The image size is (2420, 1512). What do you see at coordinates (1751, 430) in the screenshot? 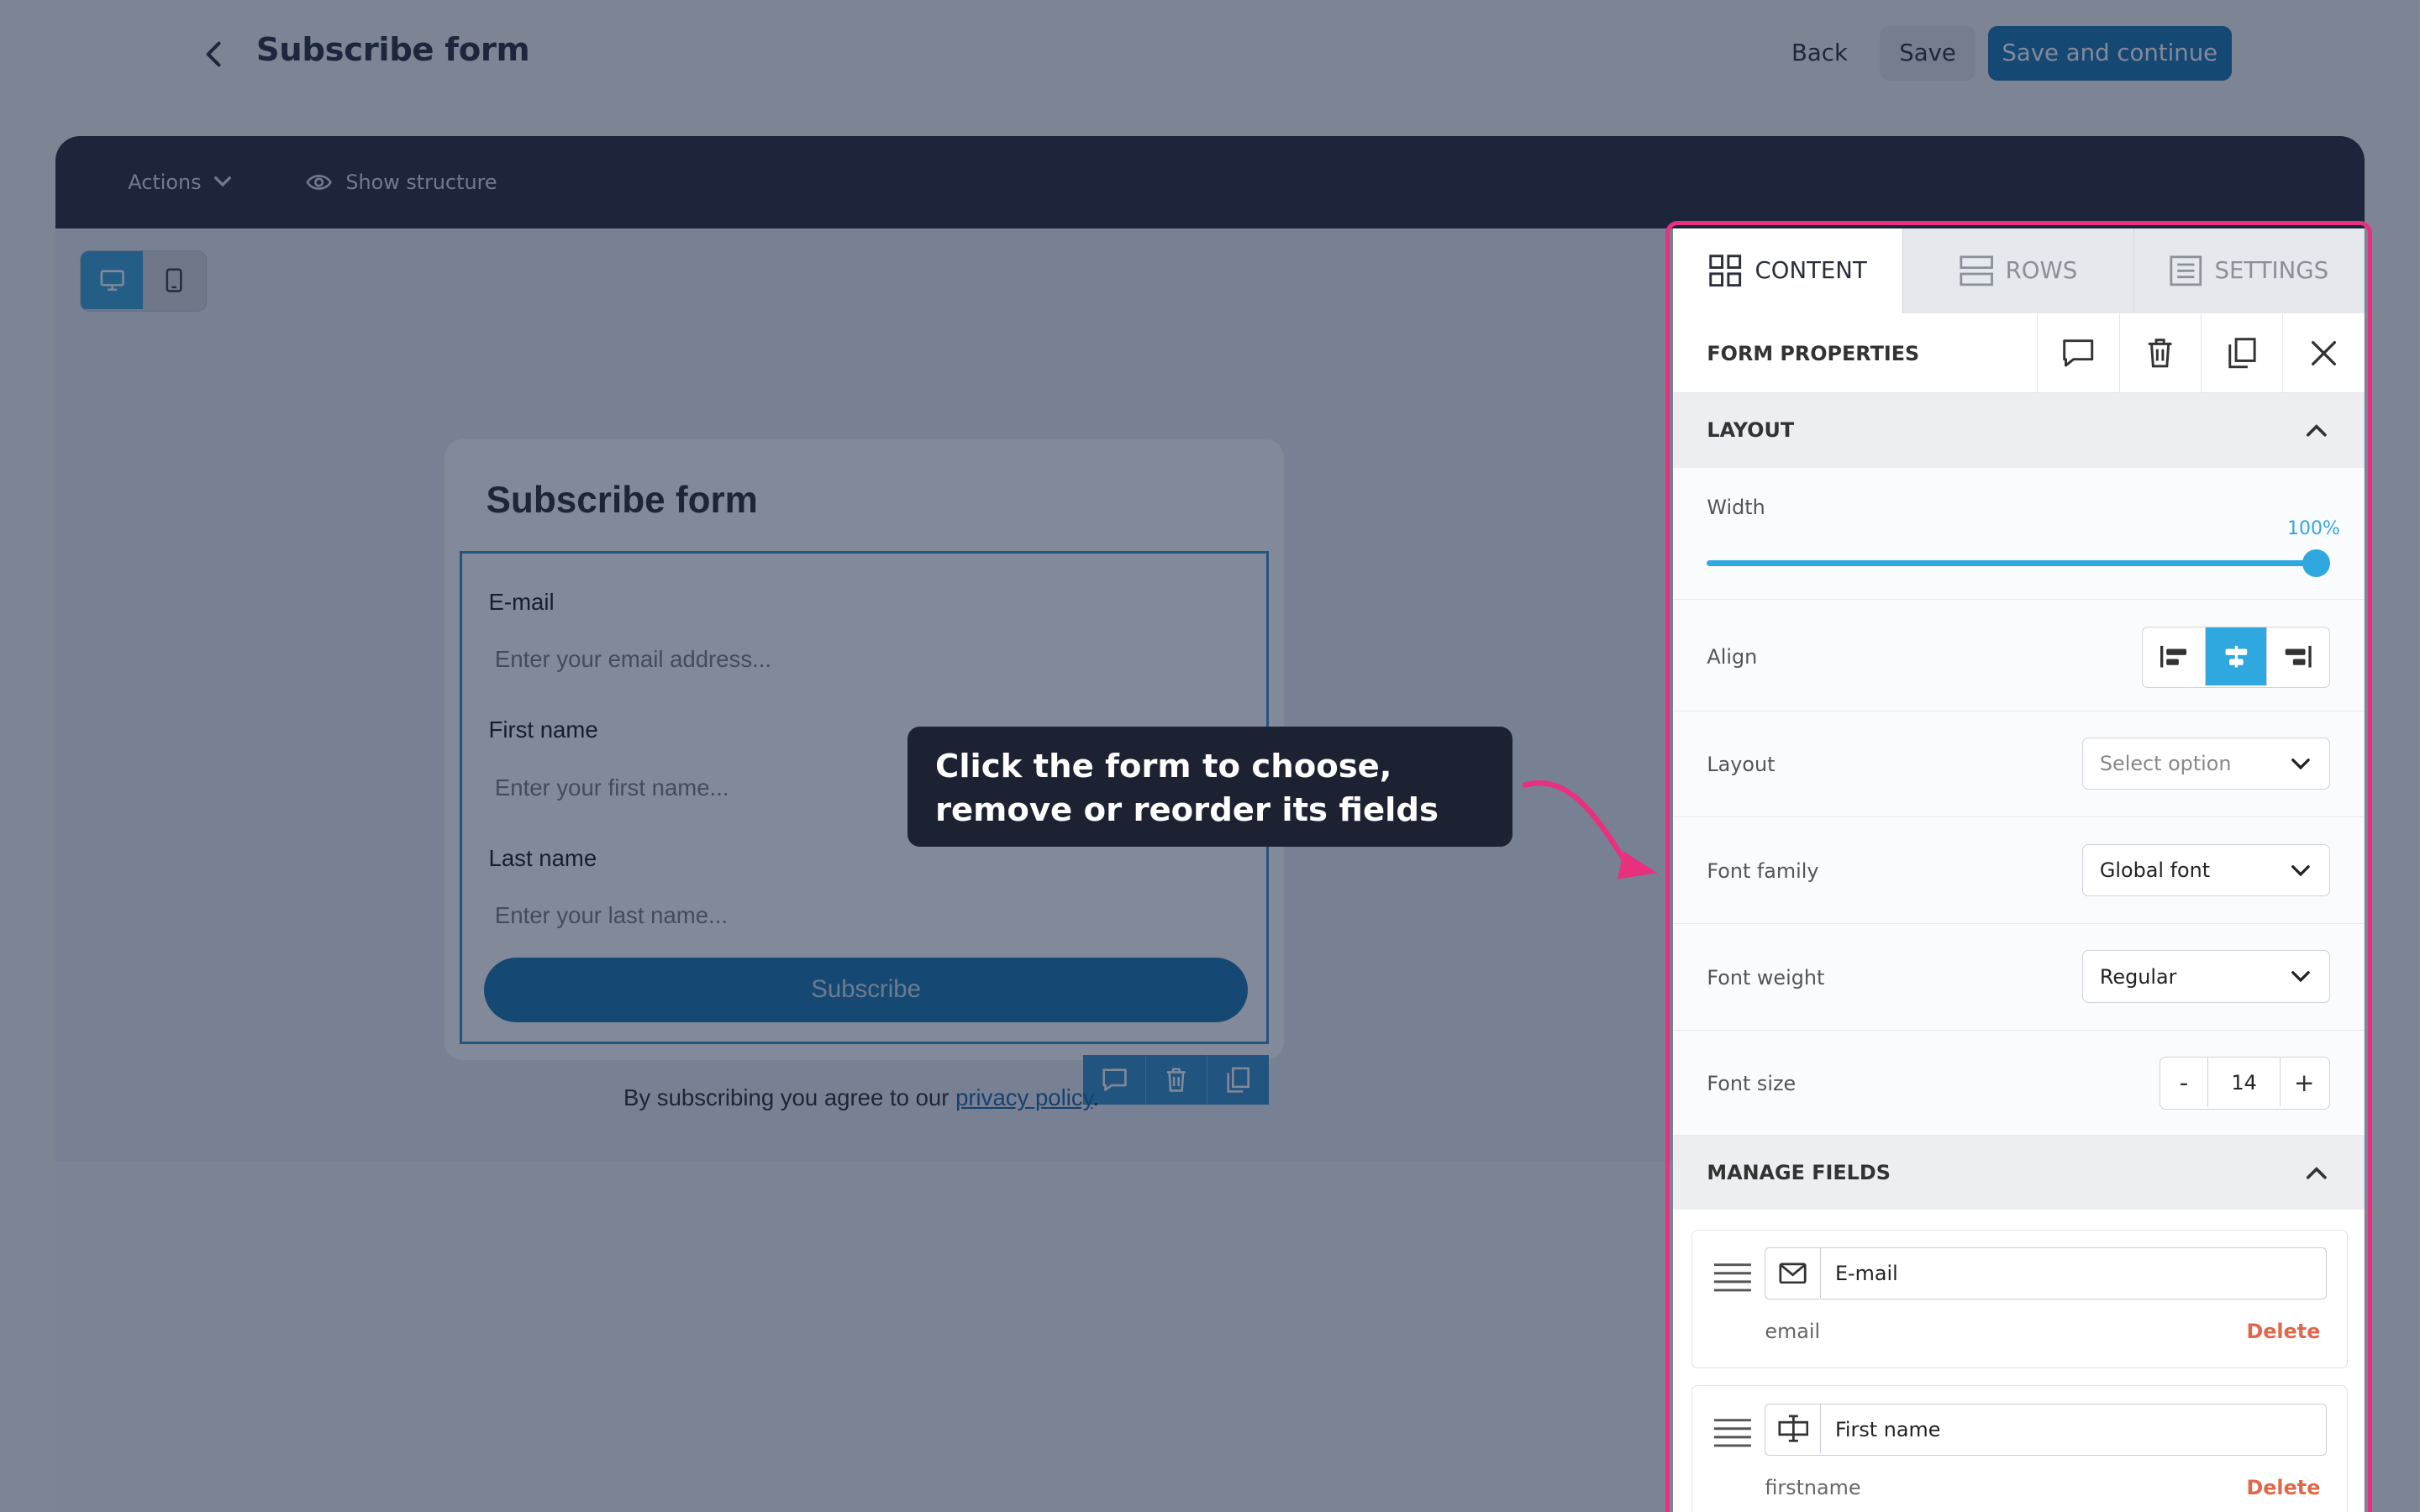
I see `layout-section-title: LAYOUT` at bounding box center [1751, 430].